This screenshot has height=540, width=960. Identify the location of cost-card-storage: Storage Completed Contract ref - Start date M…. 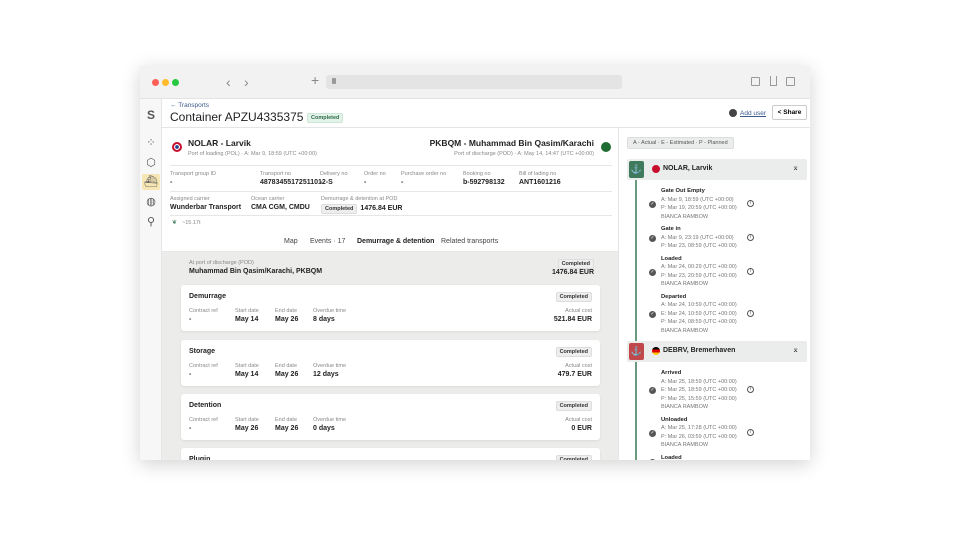
(390, 363).